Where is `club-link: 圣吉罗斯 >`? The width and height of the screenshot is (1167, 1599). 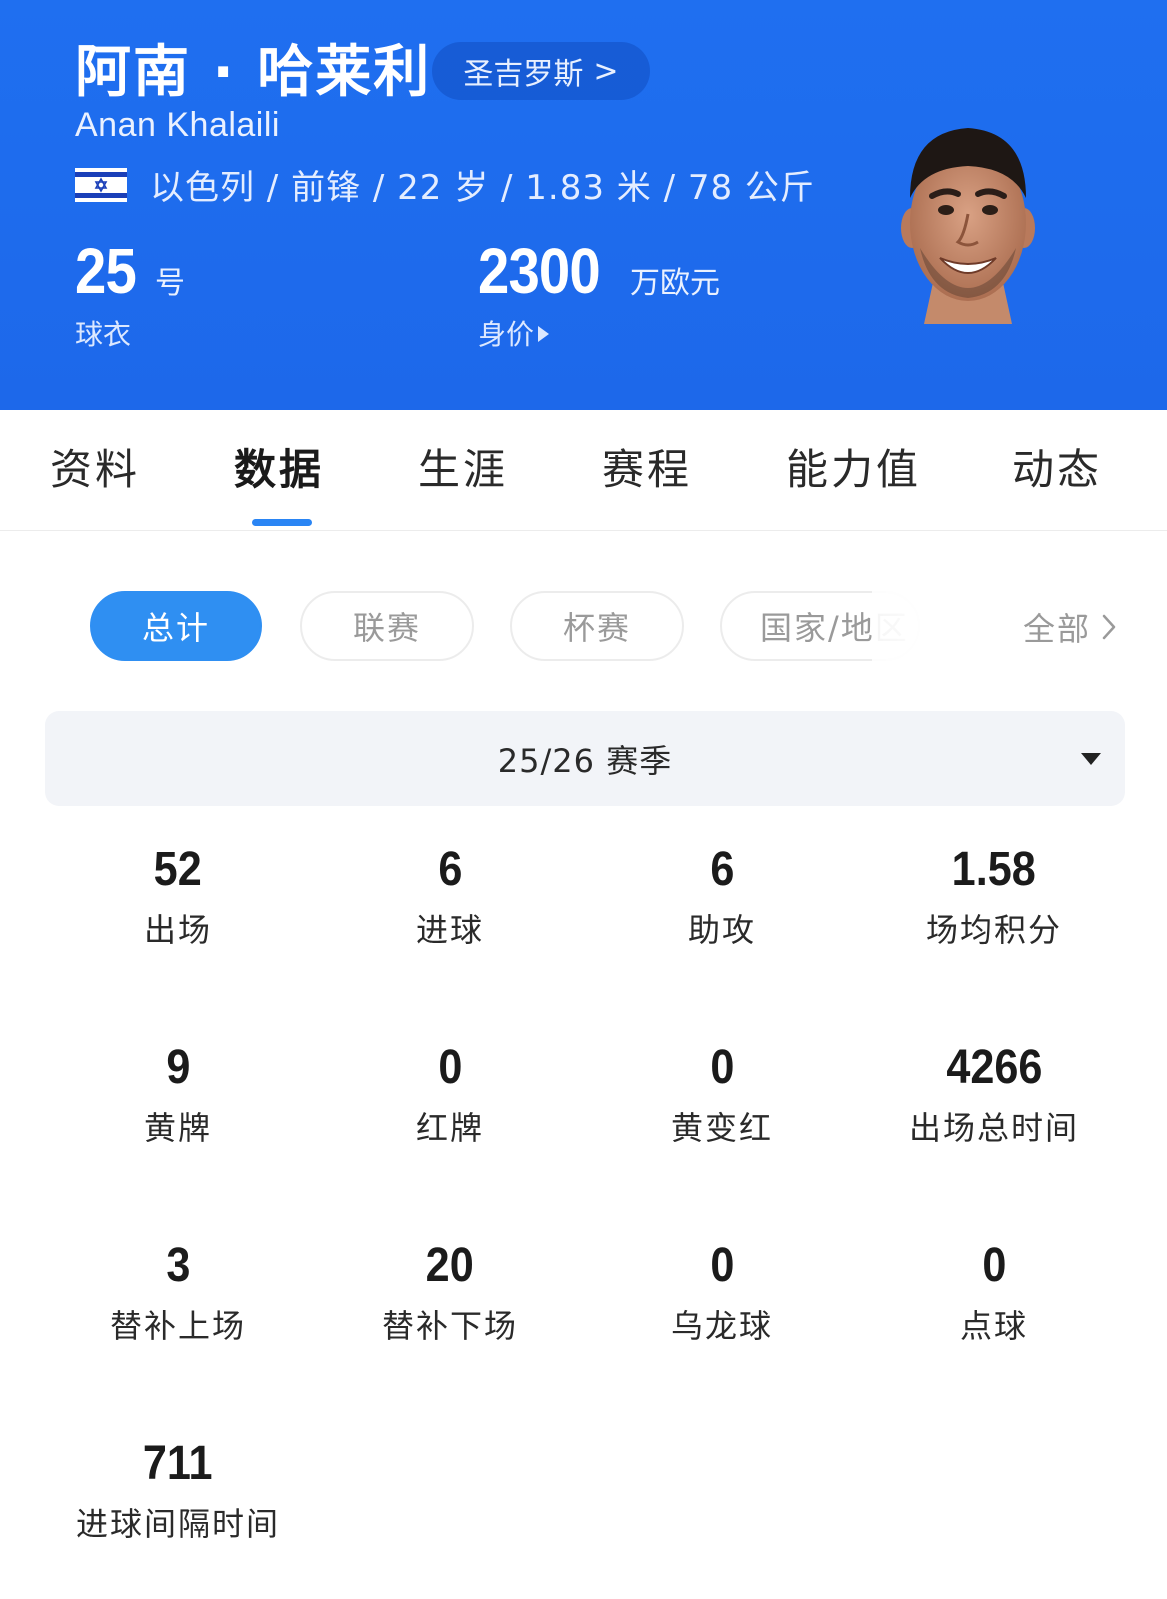
club-link: 圣吉罗斯 > is located at coordinates (541, 71).